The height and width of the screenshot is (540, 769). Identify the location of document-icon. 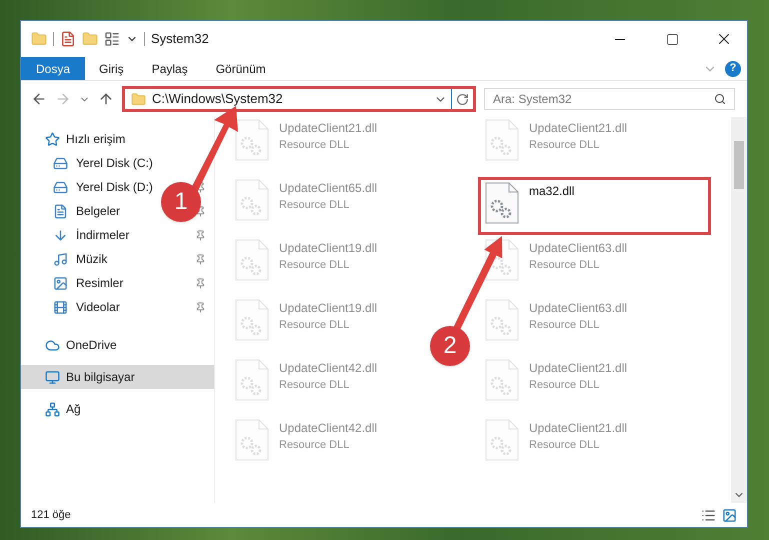
(60, 211).